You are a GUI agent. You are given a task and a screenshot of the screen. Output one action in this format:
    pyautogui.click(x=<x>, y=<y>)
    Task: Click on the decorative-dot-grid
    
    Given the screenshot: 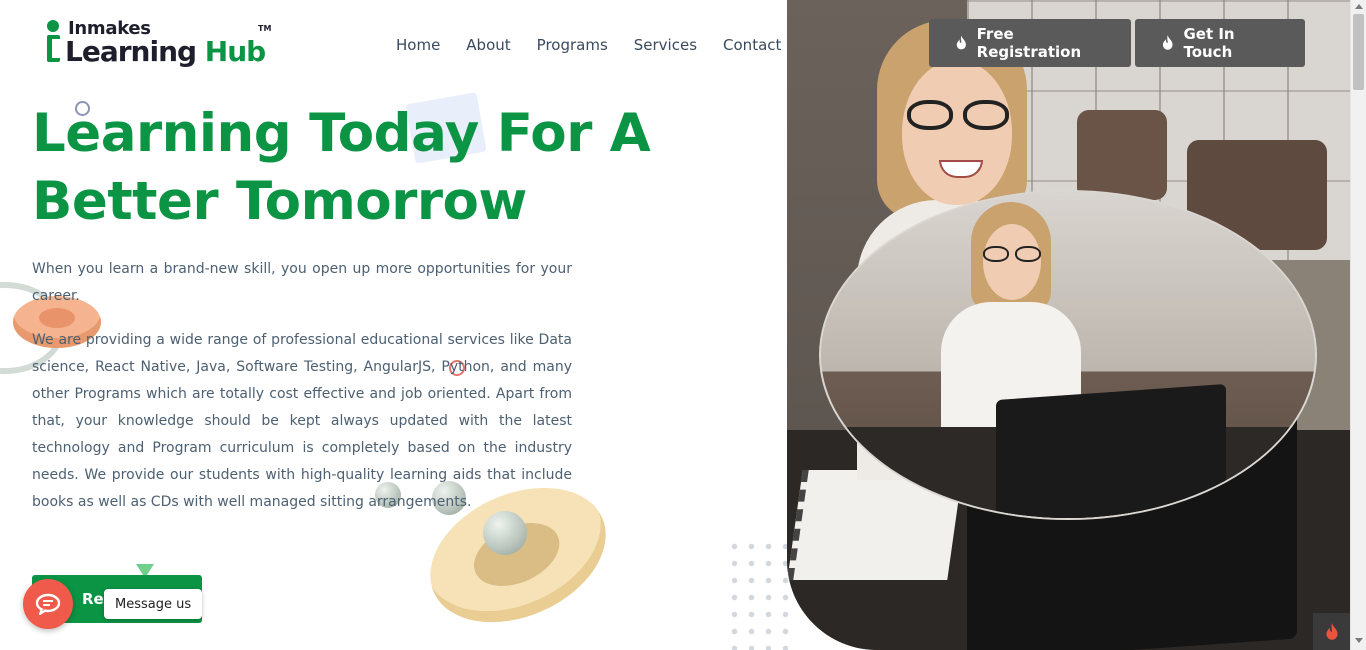 What is the action you would take?
    pyautogui.click(x=758, y=594)
    